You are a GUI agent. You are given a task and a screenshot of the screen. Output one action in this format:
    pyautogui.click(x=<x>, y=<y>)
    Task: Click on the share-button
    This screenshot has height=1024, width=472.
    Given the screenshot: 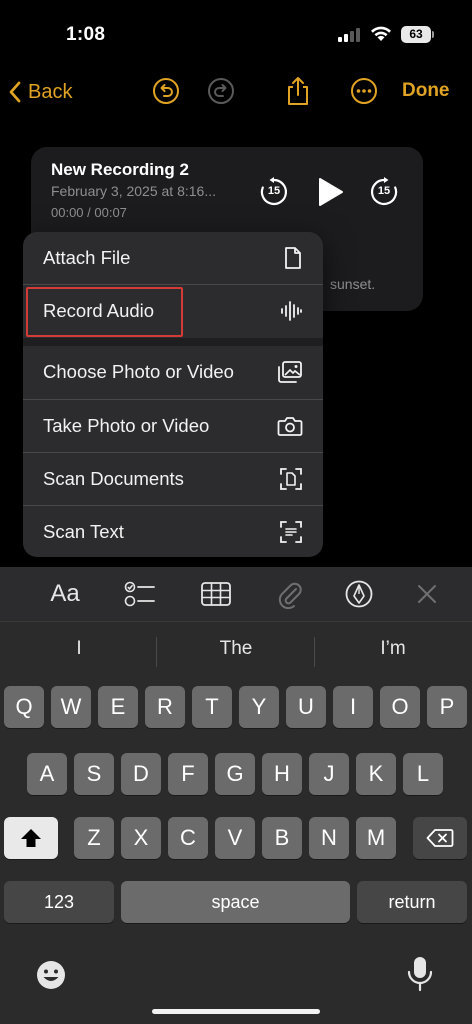 What is the action you would take?
    pyautogui.click(x=298, y=91)
    